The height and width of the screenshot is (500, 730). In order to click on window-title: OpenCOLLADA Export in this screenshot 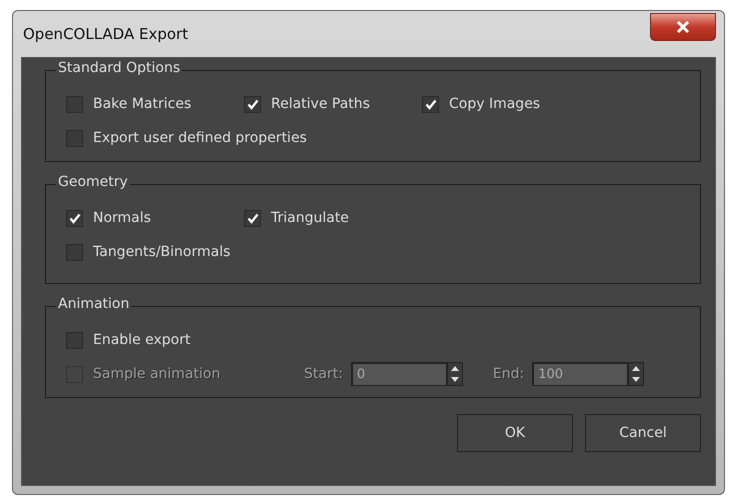, I will do `click(105, 34)`.